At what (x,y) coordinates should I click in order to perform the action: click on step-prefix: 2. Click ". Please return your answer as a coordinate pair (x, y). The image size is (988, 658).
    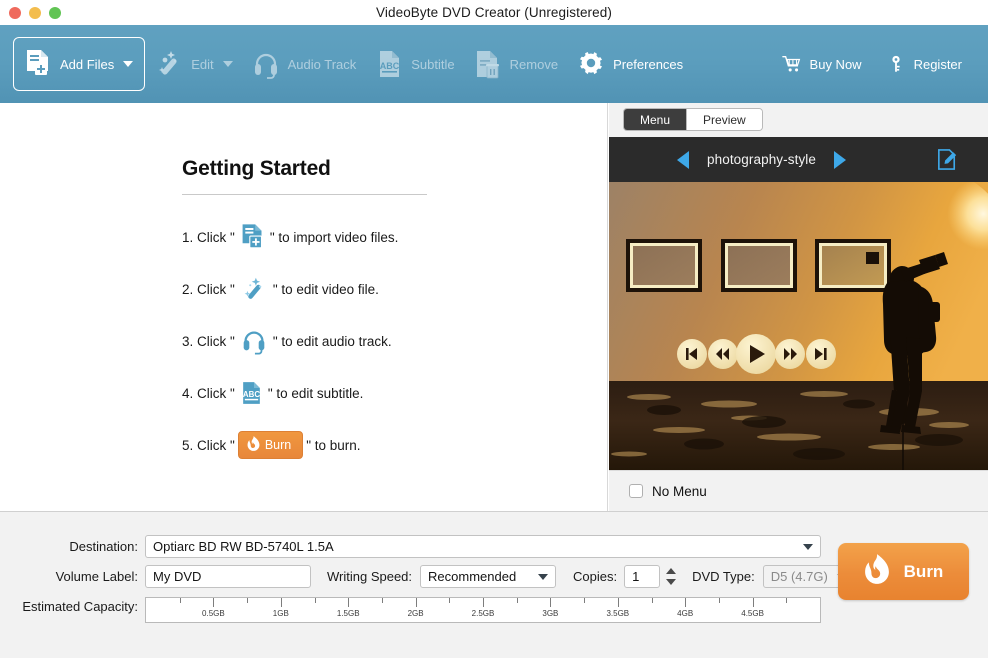
    Looking at the image, I should click on (208, 289).